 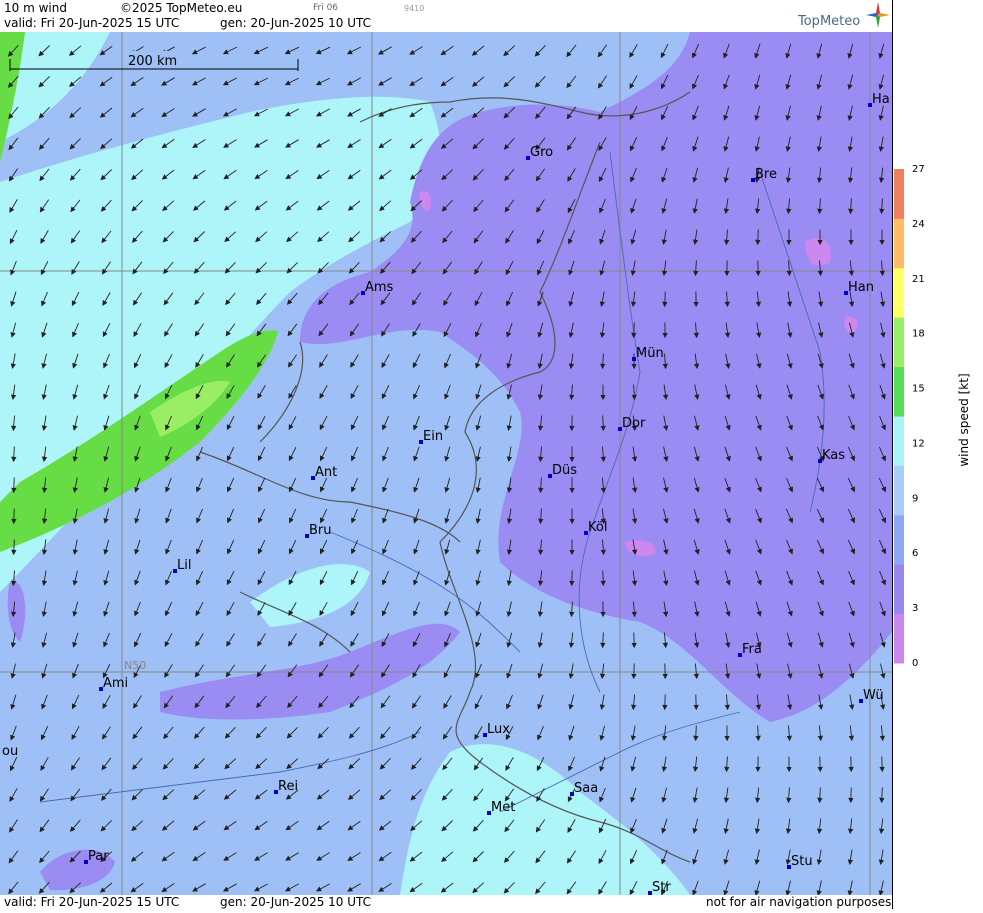 What do you see at coordinates (918, 416) in the screenshot?
I see `wind-speed-ticks: 0 3 6 9 12 15 18 21 24 27` at bounding box center [918, 416].